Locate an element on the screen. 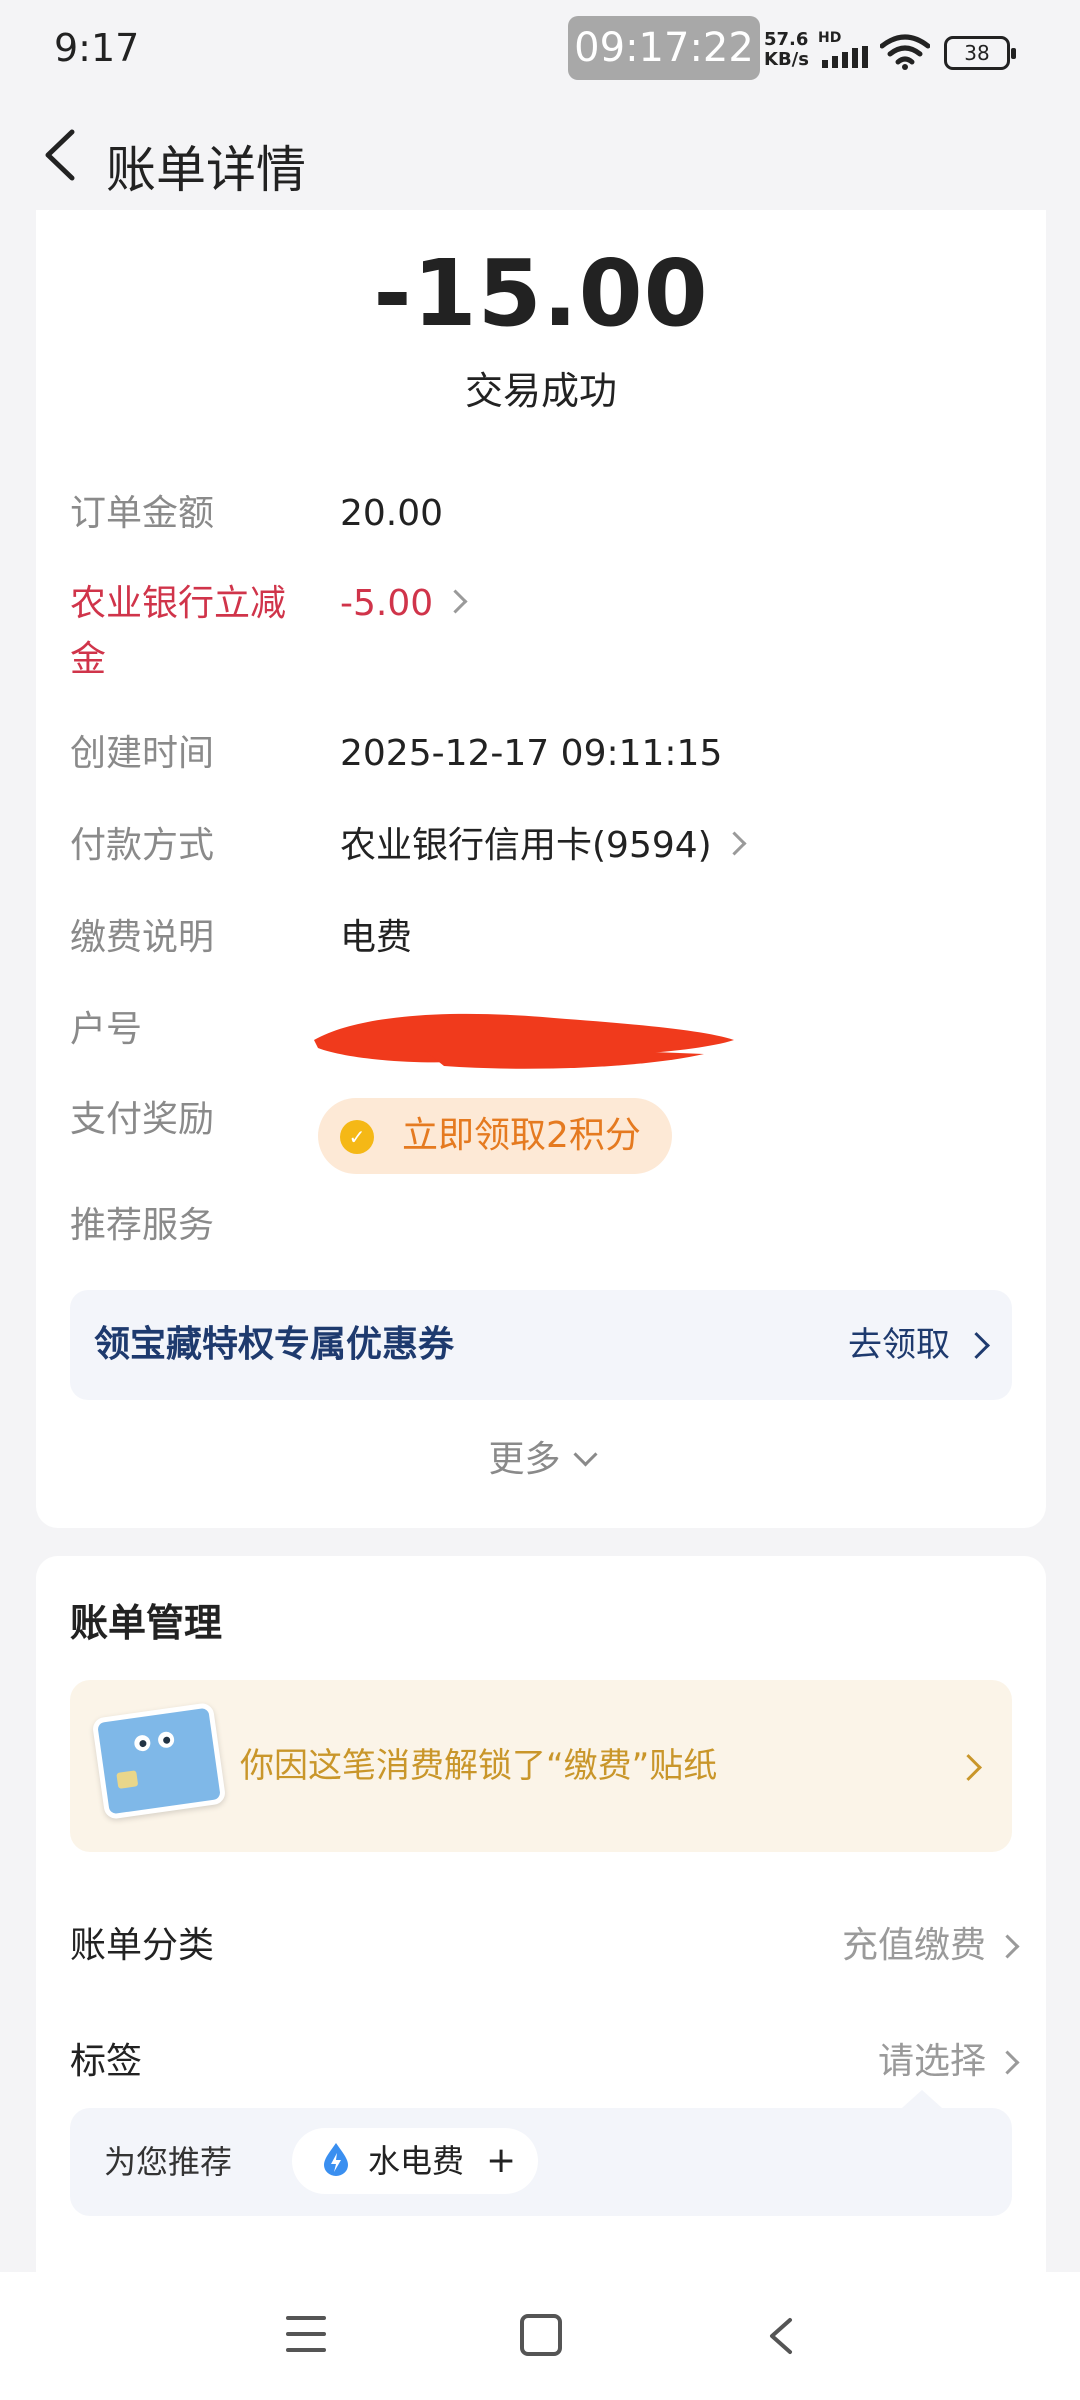  hd-indicator: HD is located at coordinates (830, 38).